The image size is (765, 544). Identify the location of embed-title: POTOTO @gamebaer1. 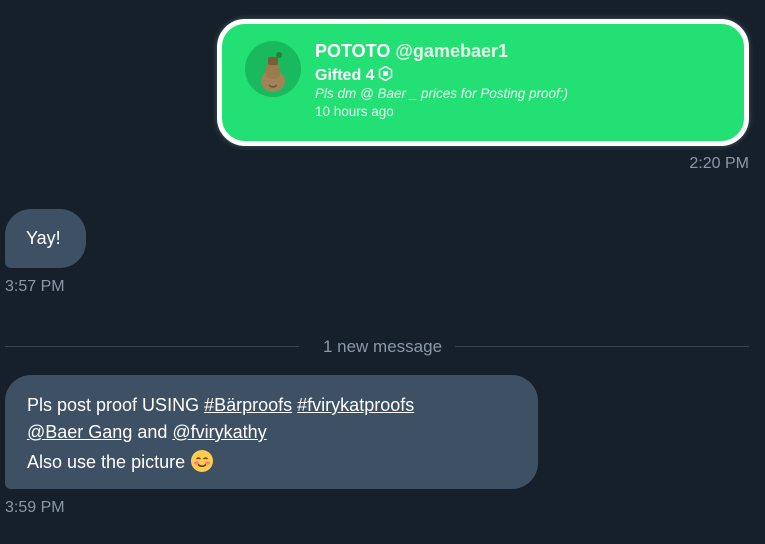
(411, 51).